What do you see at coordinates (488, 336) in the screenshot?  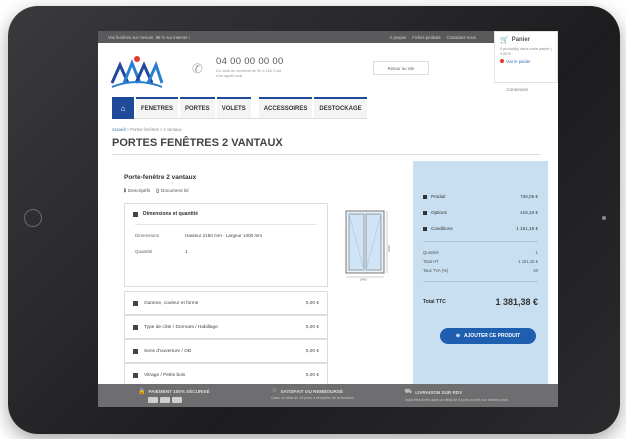 I see `add-product-button: ⊕ AJOUTER CE PRODUIT` at bounding box center [488, 336].